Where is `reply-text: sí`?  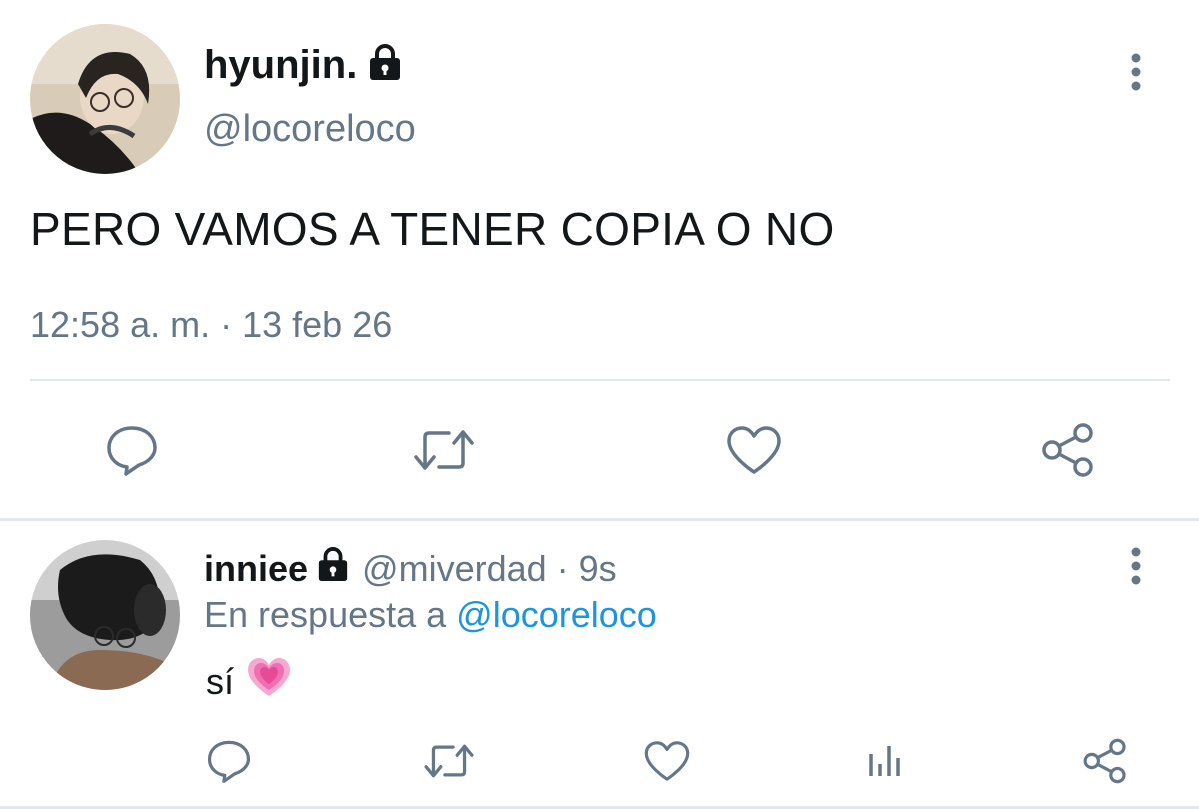
reply-text: sí is located at coordinates (220, 681).